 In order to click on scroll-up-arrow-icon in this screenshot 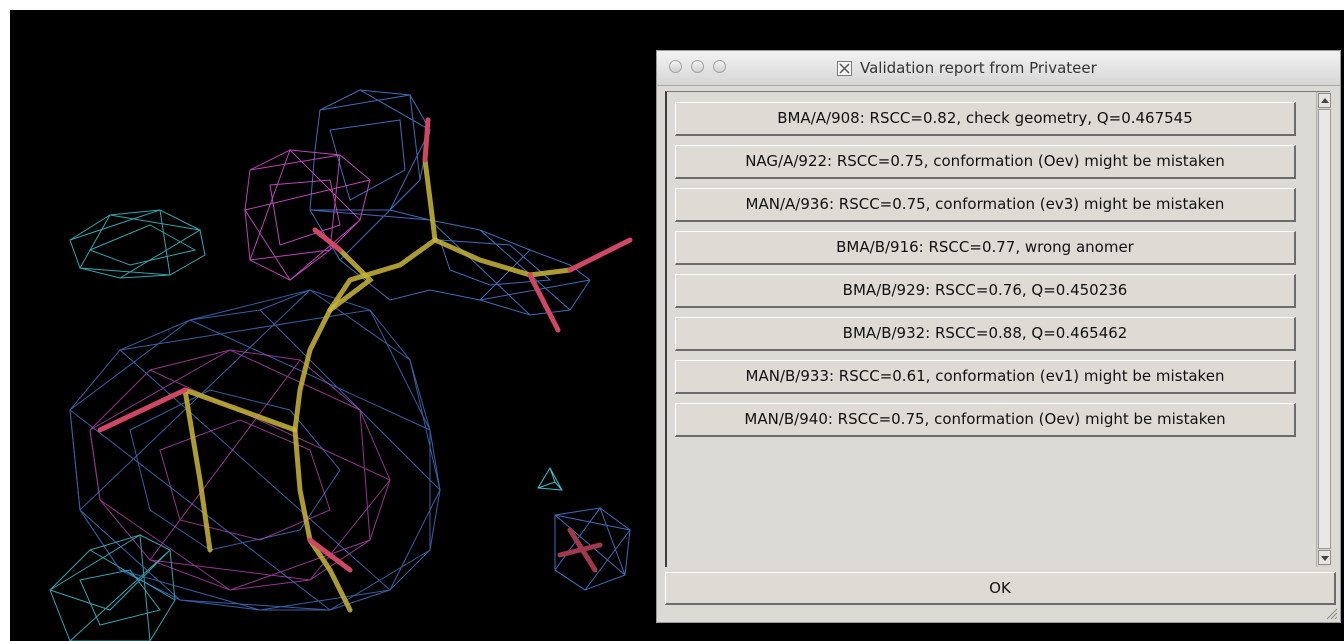, I will do `click(1324, 100)`.